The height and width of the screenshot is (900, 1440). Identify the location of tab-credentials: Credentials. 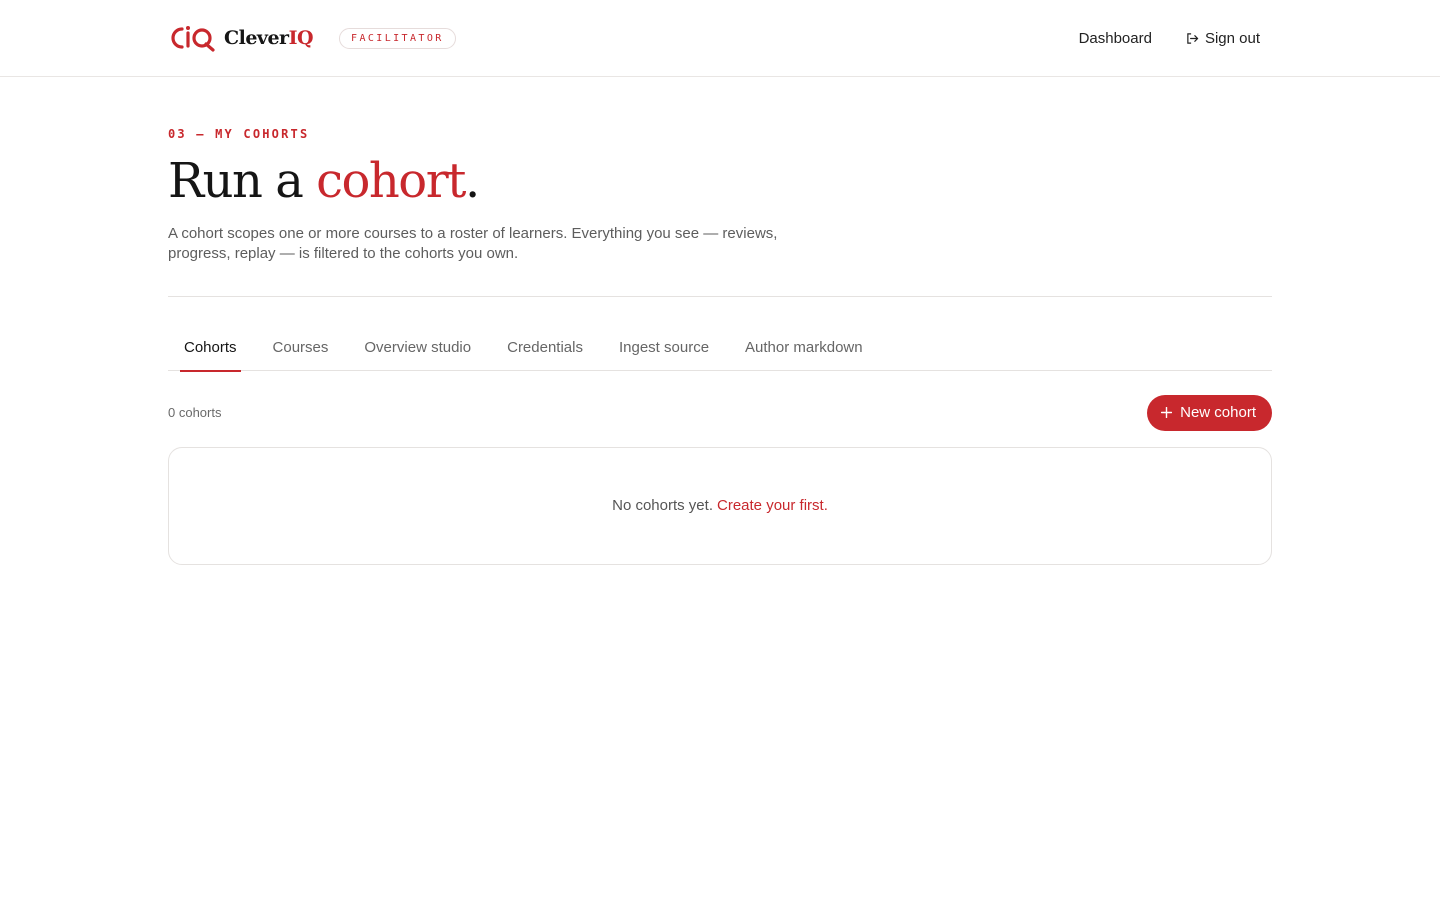
(545, 353).